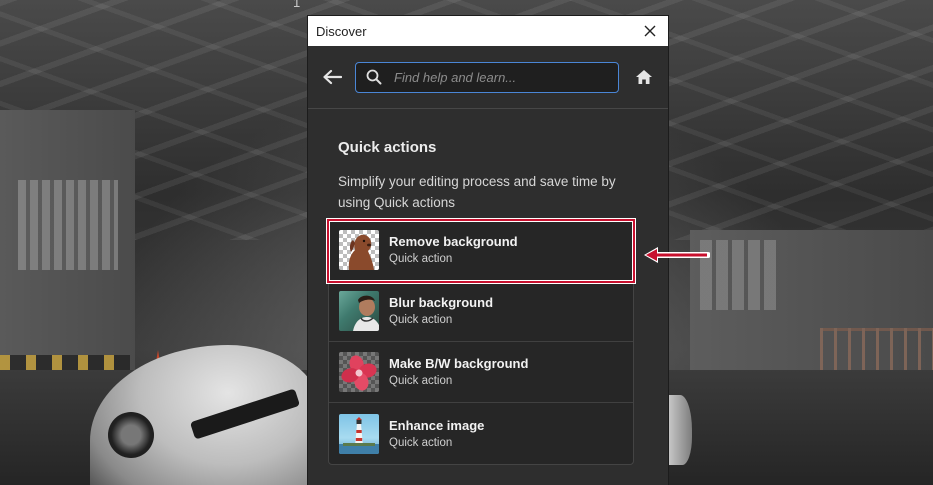  Describe the element at coordinates (131, 435) in the screenshot. I see `car-headlight` at that location.